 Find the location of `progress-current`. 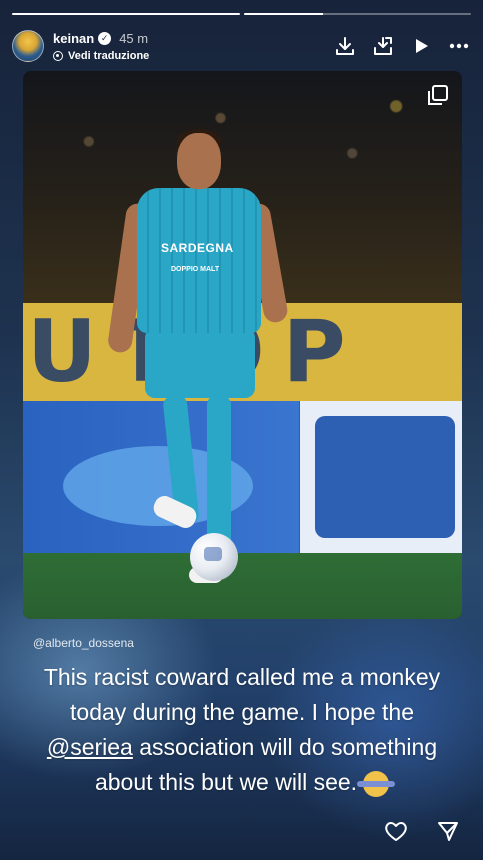

progress-current is located at coordinates (283, 14).